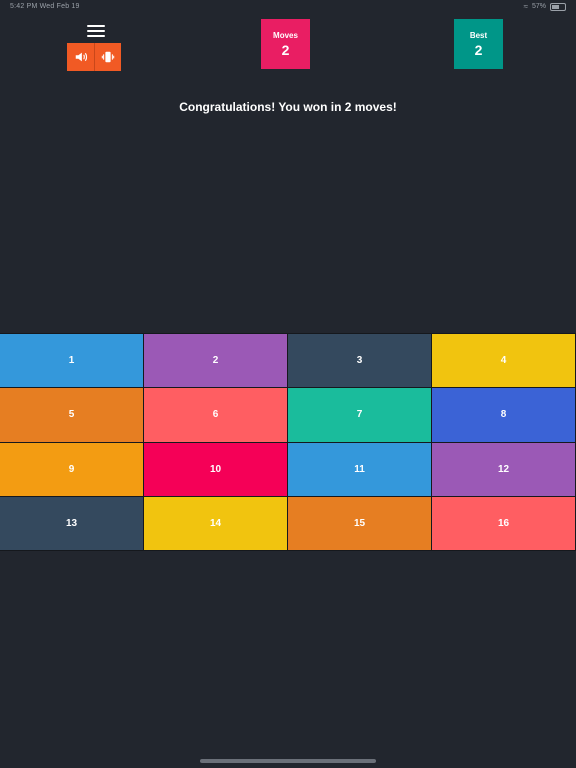  I want to click on best-label: Best, so click(478, 35).